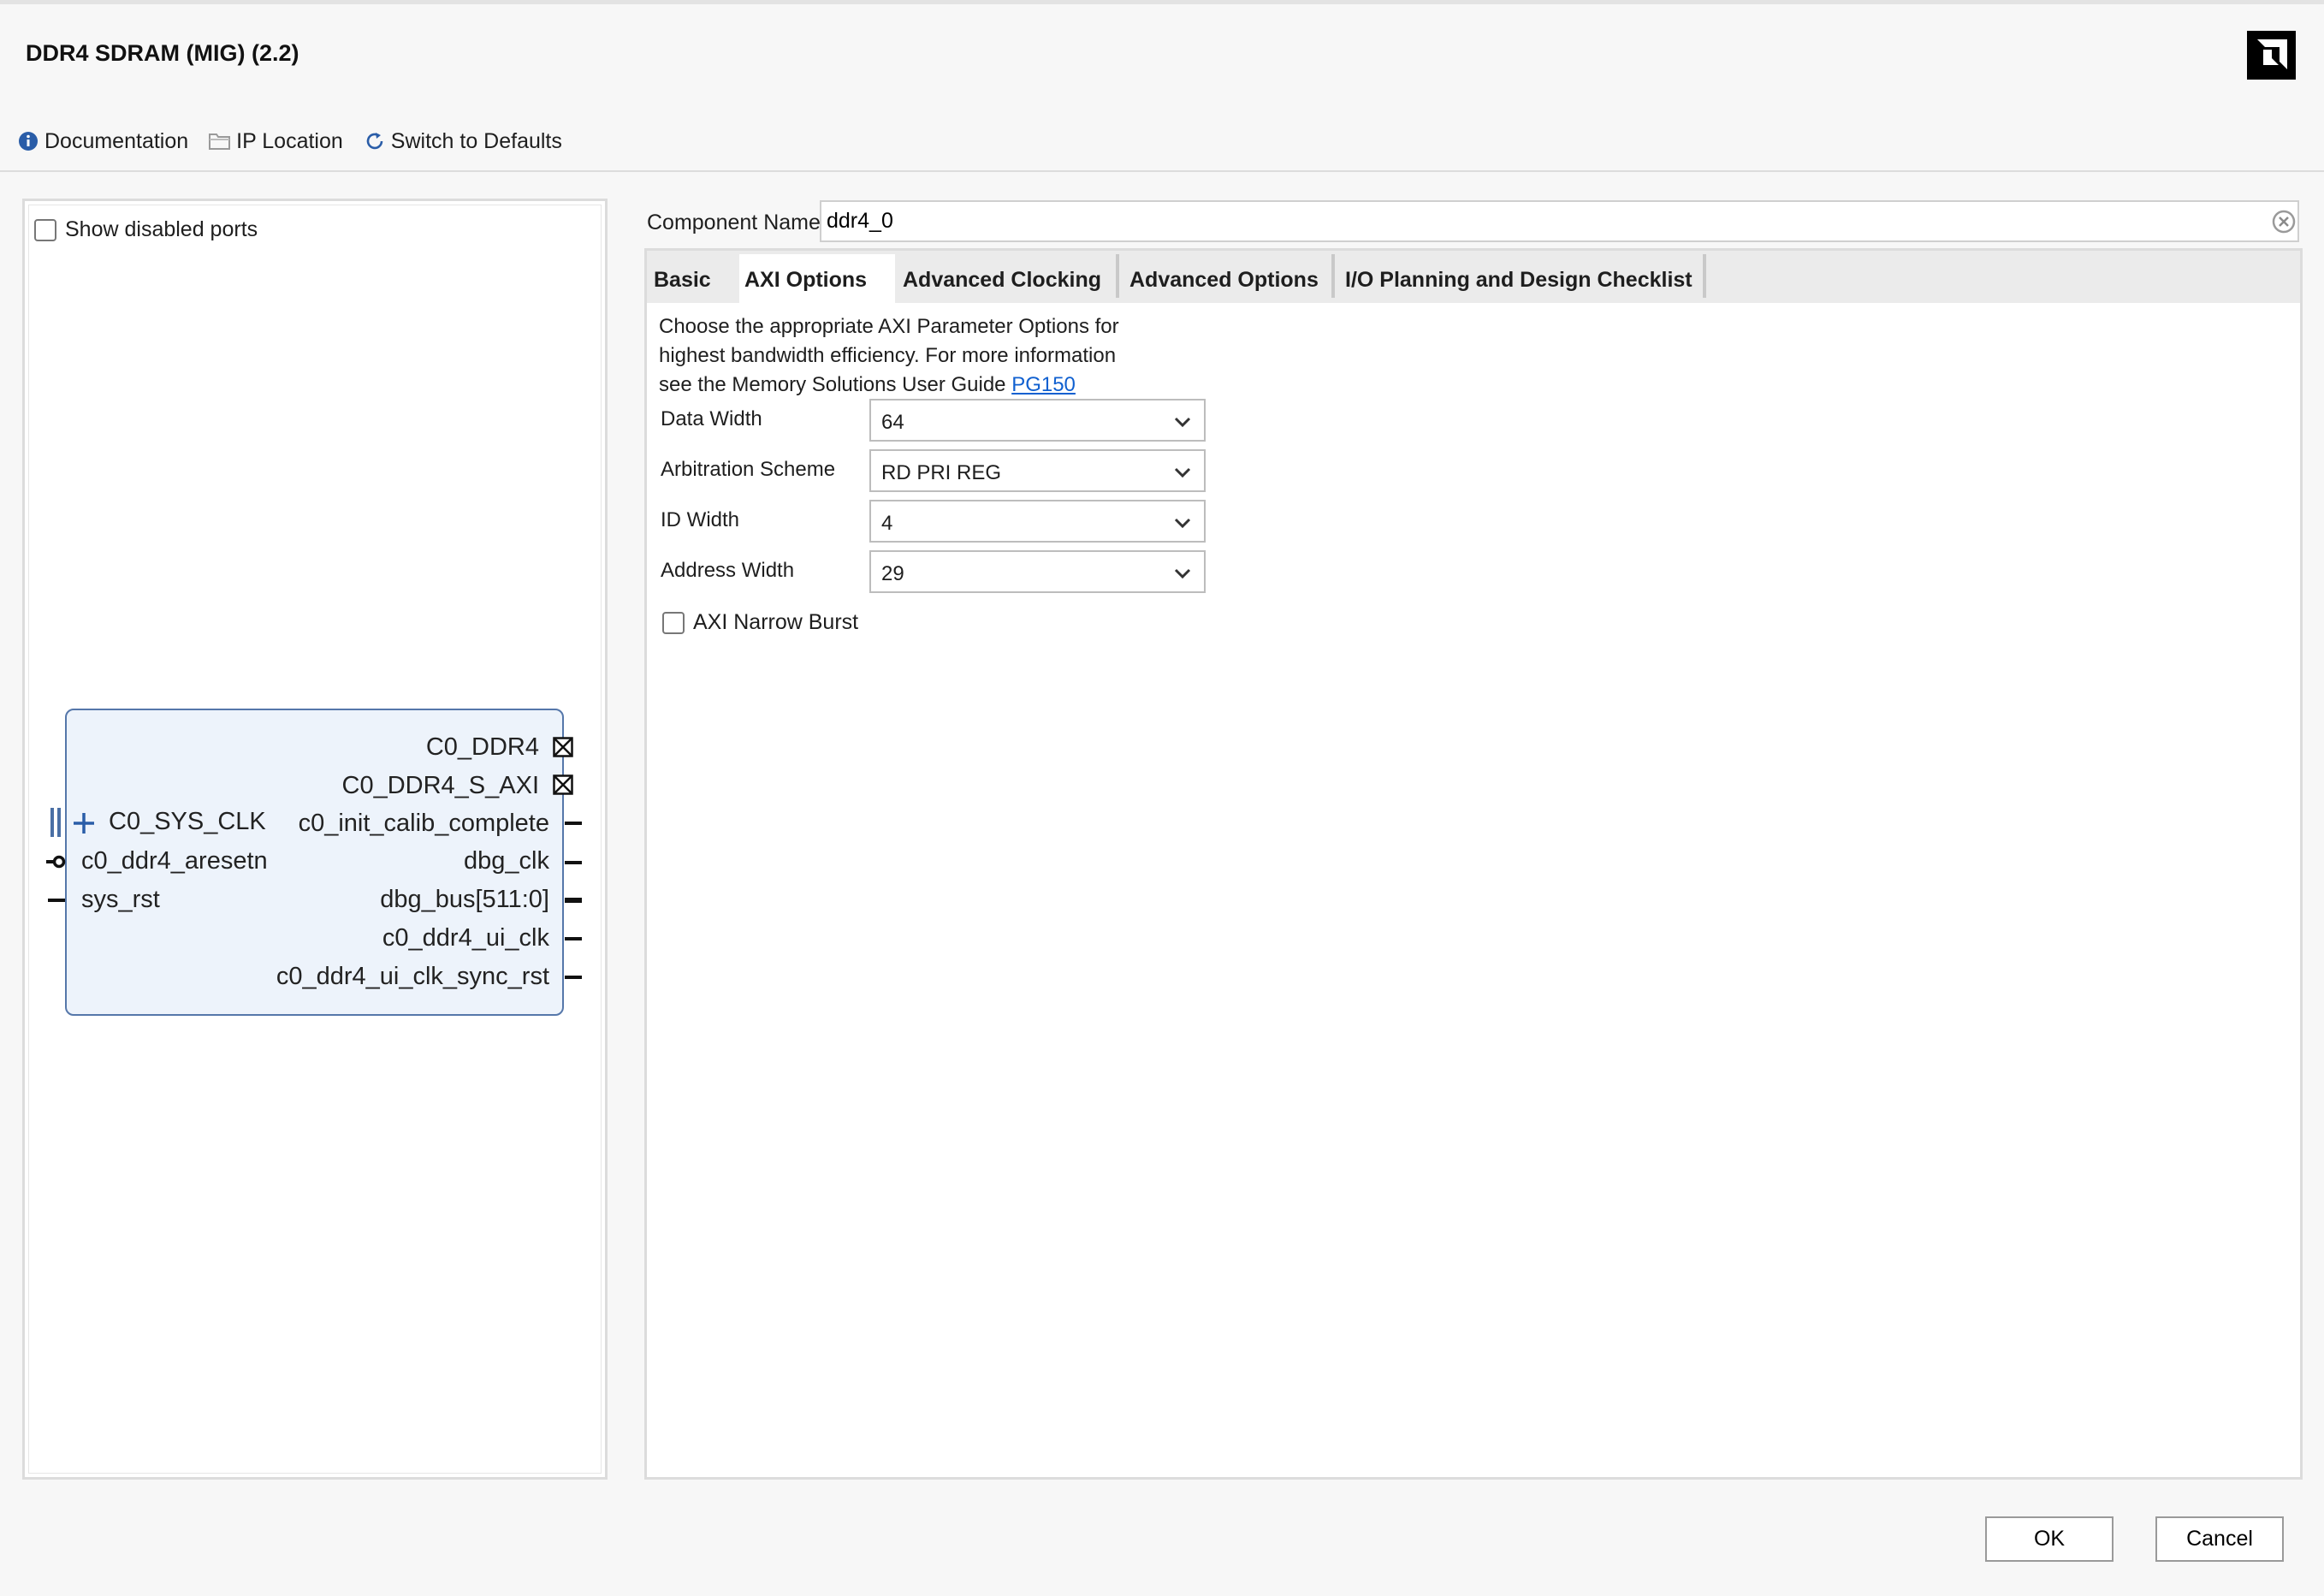 The height and width of the screenshot is (1596, 2324). Describe the element at coordinates (1037, 521) in the screenshot. I see `id-width-select: 4` at that location.